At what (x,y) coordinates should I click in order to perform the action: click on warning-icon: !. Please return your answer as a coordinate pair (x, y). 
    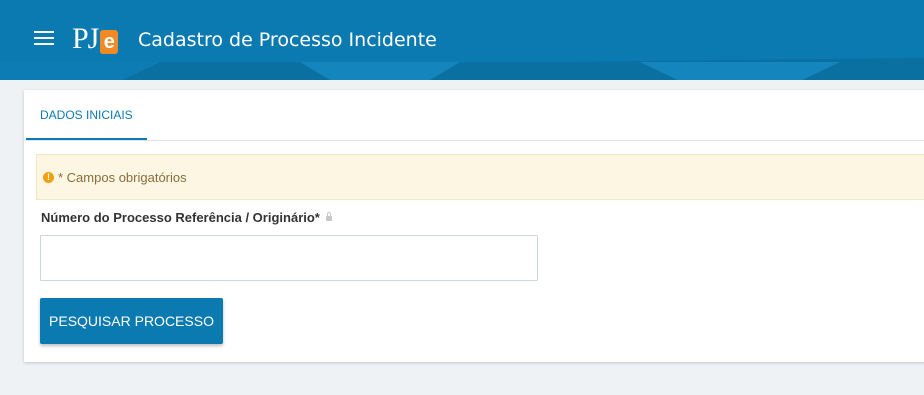
    Looking at the image, I should click on (48, 177).